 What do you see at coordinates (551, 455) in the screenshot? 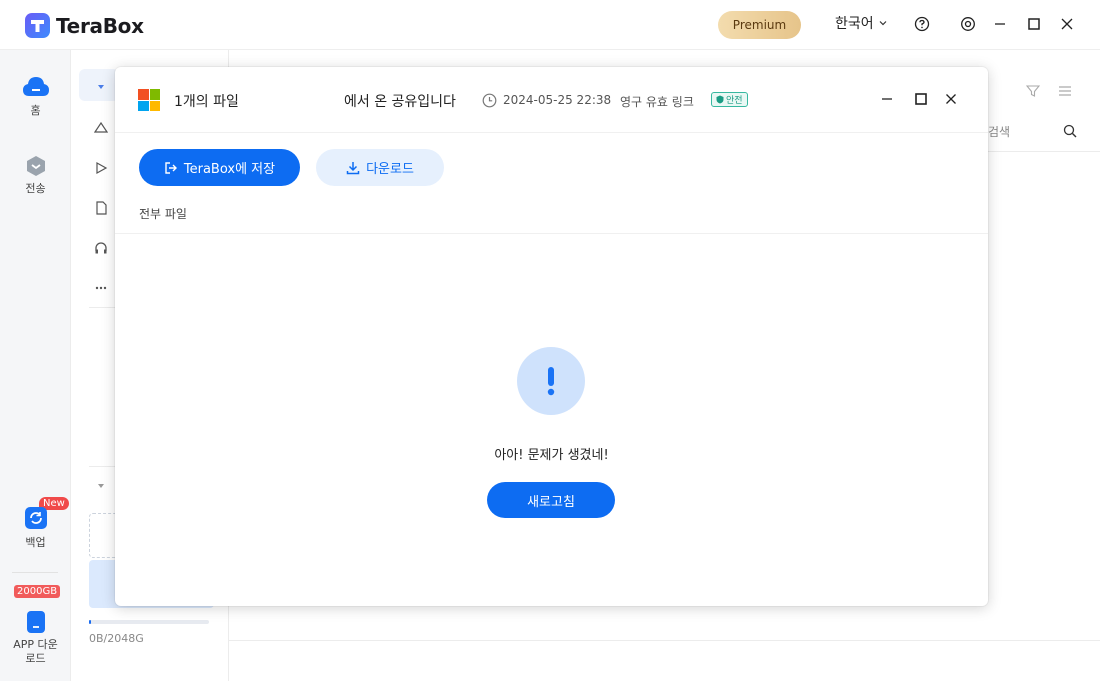
I see `error-message: 아아! 문제가 생겼네!` at bounding box center [551, 455].